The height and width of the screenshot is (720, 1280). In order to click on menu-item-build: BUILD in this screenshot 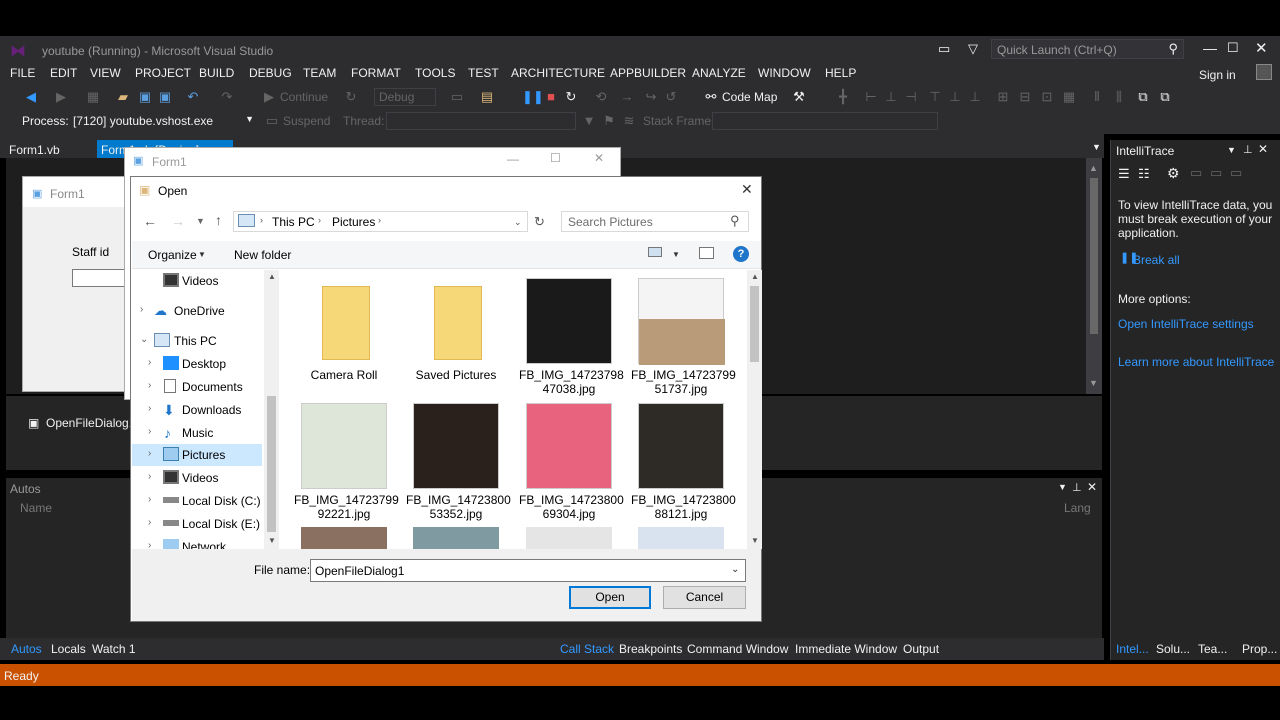, I will do `click(216, 73)`.